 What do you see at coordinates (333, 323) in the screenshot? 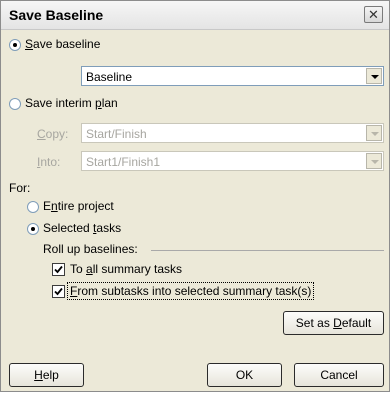
I see `set-as-default-button: Set as Default` at bounding box center [333, 323].